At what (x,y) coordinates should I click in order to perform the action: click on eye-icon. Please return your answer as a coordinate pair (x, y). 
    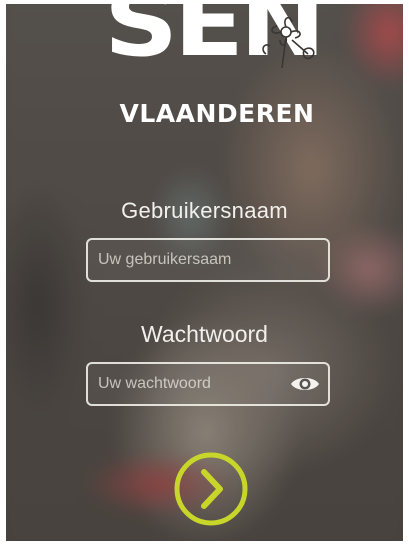
    Looking at the image, I should click on (305, 384).